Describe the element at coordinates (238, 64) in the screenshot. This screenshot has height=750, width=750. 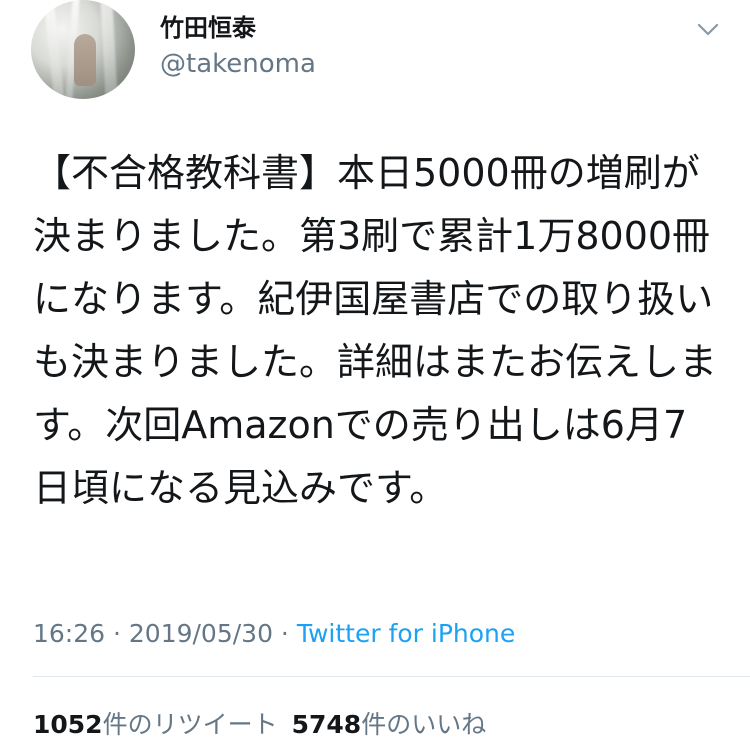
I see `user-handle: @takenoma` at that location.